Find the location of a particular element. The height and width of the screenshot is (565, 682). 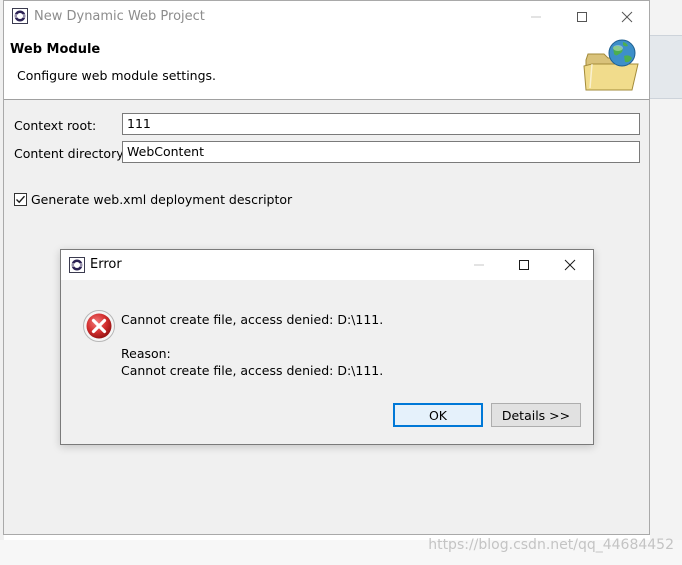

context-root-input: 111 is located at coordinates (381, 124).